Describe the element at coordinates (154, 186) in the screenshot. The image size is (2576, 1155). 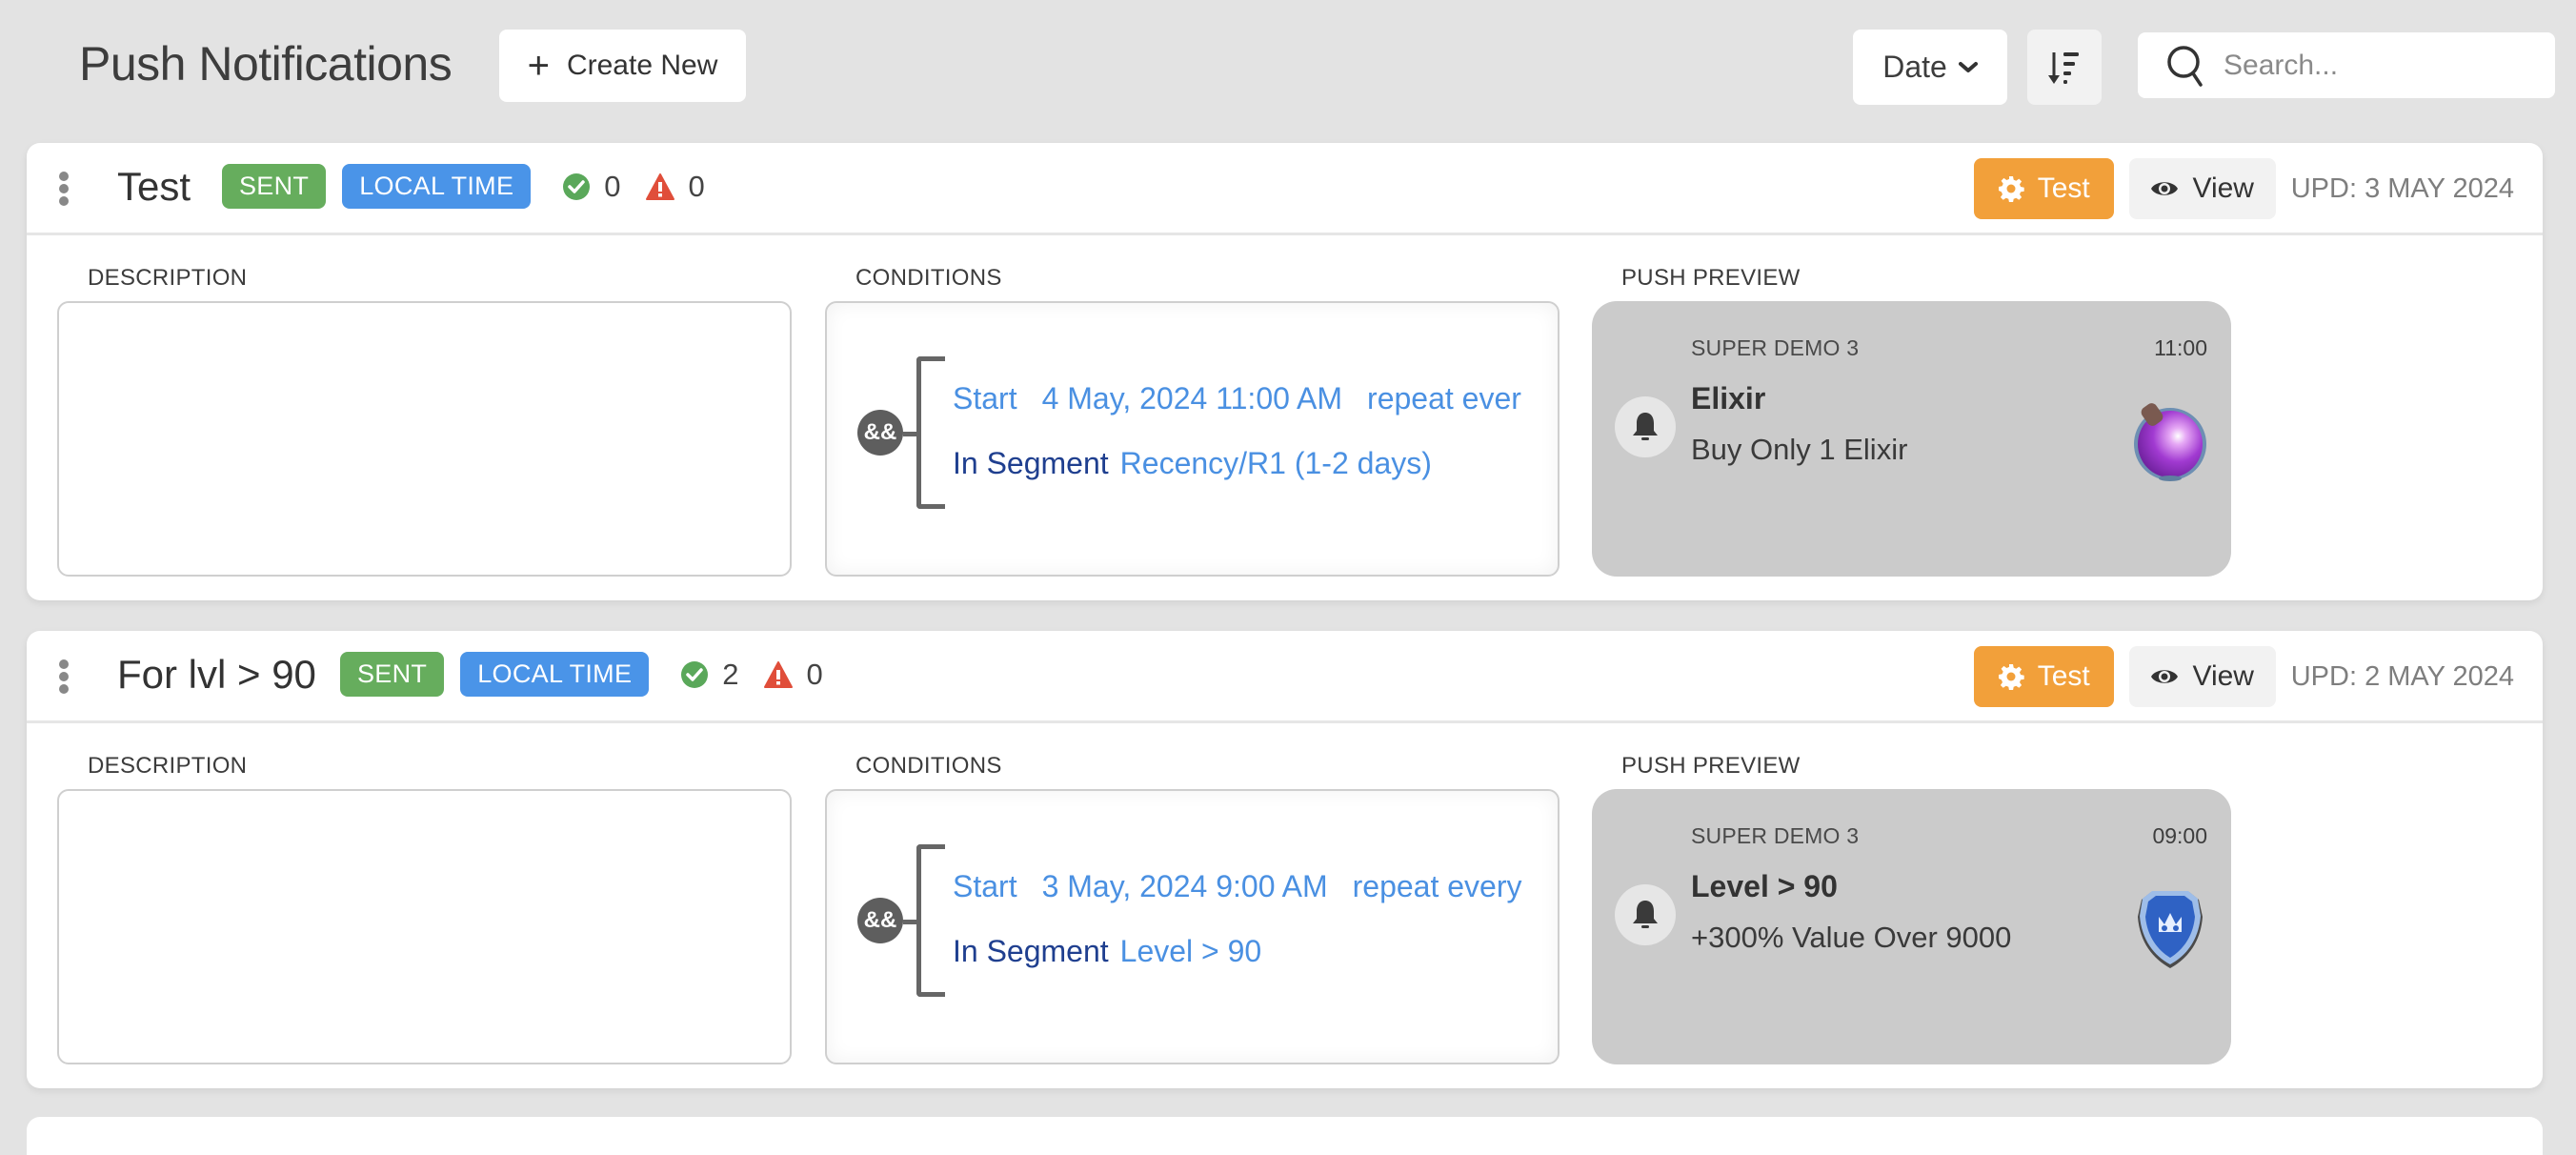
I see `notification-title: Test` at that location.